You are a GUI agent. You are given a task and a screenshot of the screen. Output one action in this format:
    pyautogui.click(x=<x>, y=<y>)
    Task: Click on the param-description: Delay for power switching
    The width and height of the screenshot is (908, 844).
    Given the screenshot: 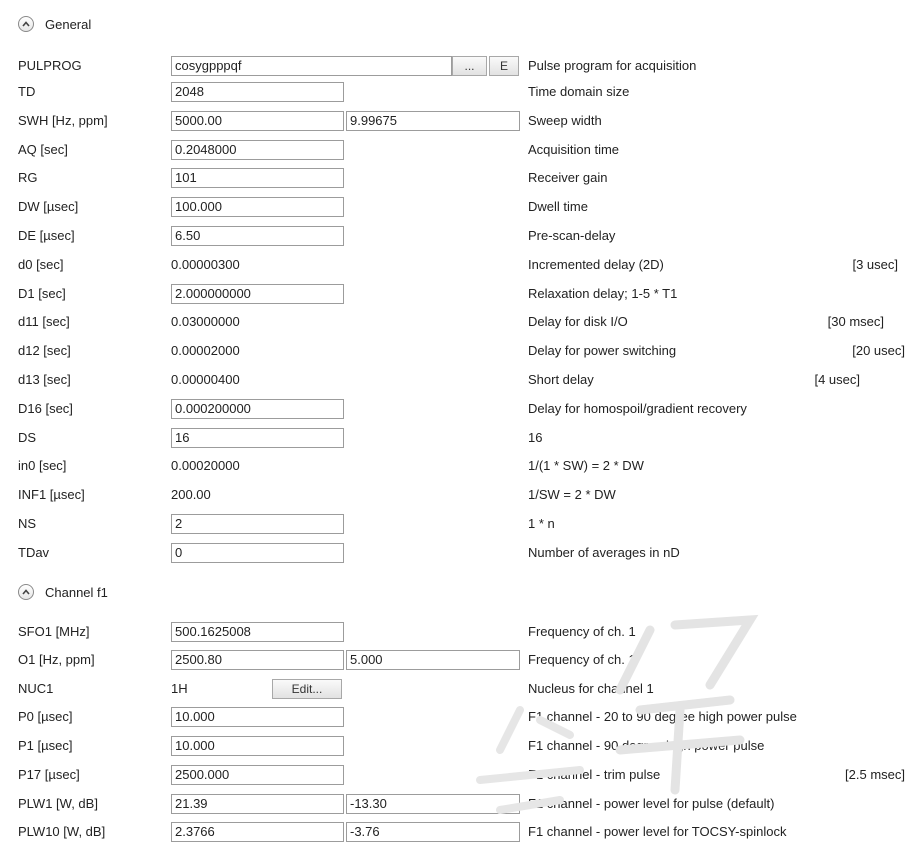 What is the action you would take?
    pyautogui.click(x=602, y=350)
    